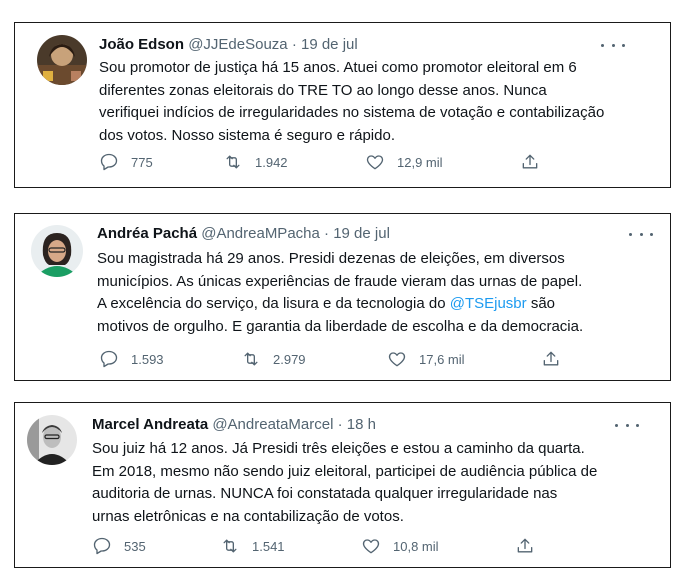 The height and width of the screenshot is (573, 681). I want to click on author-name: João Edson, so click(141, 44).